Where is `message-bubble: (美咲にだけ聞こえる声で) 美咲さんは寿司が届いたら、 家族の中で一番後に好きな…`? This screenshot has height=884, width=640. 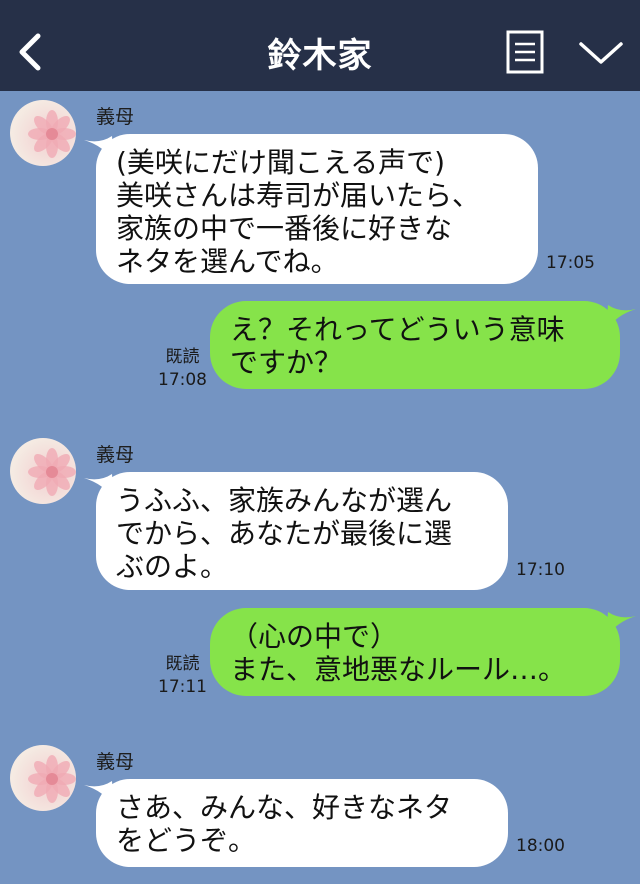 message-bubble: (美咲にだけ聞こえる声で) 美咲さんは寿司が届いたら、 家族の中で一番後に好きな… is located at coordinates (317, 209).